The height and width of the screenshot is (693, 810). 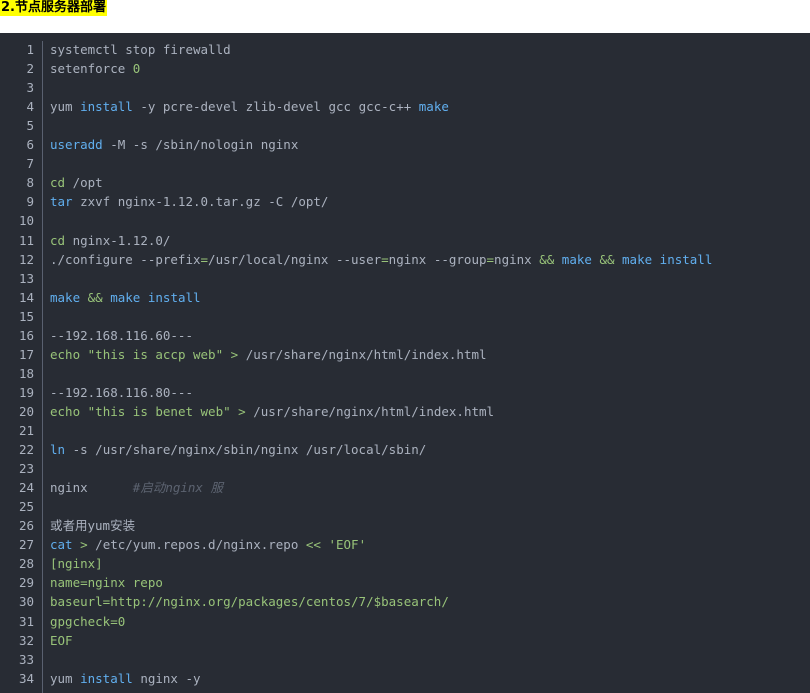 What do you see at coordinates (437, 259) in the screenshot?
I see `code-token: nginx --group` at bounding box center [437, 259].